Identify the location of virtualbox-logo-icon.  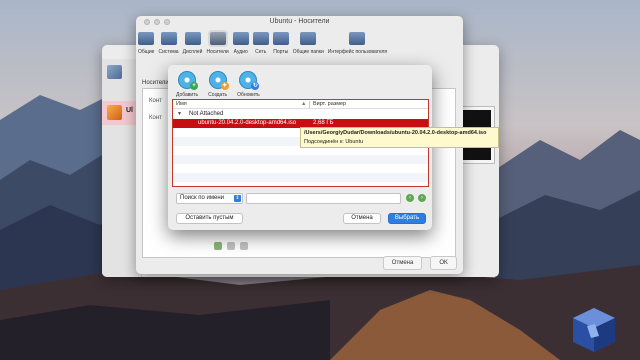
(594, 330).